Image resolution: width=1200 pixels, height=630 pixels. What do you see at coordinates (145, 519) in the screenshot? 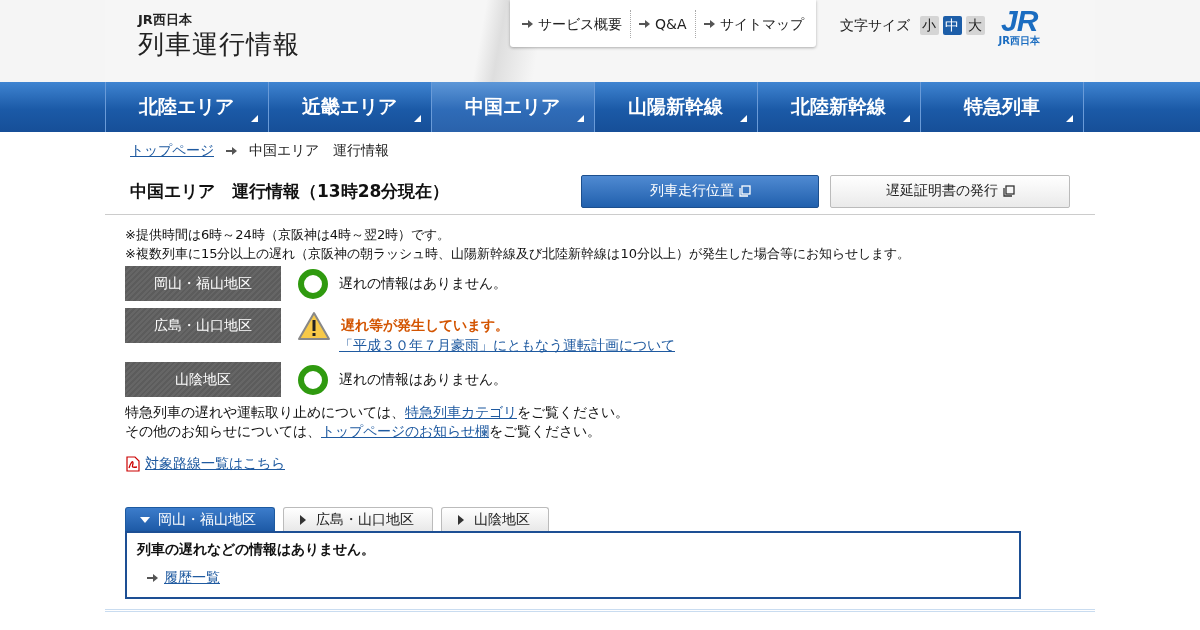
I see `caret-down-icon` at bounding box center [145, 519].